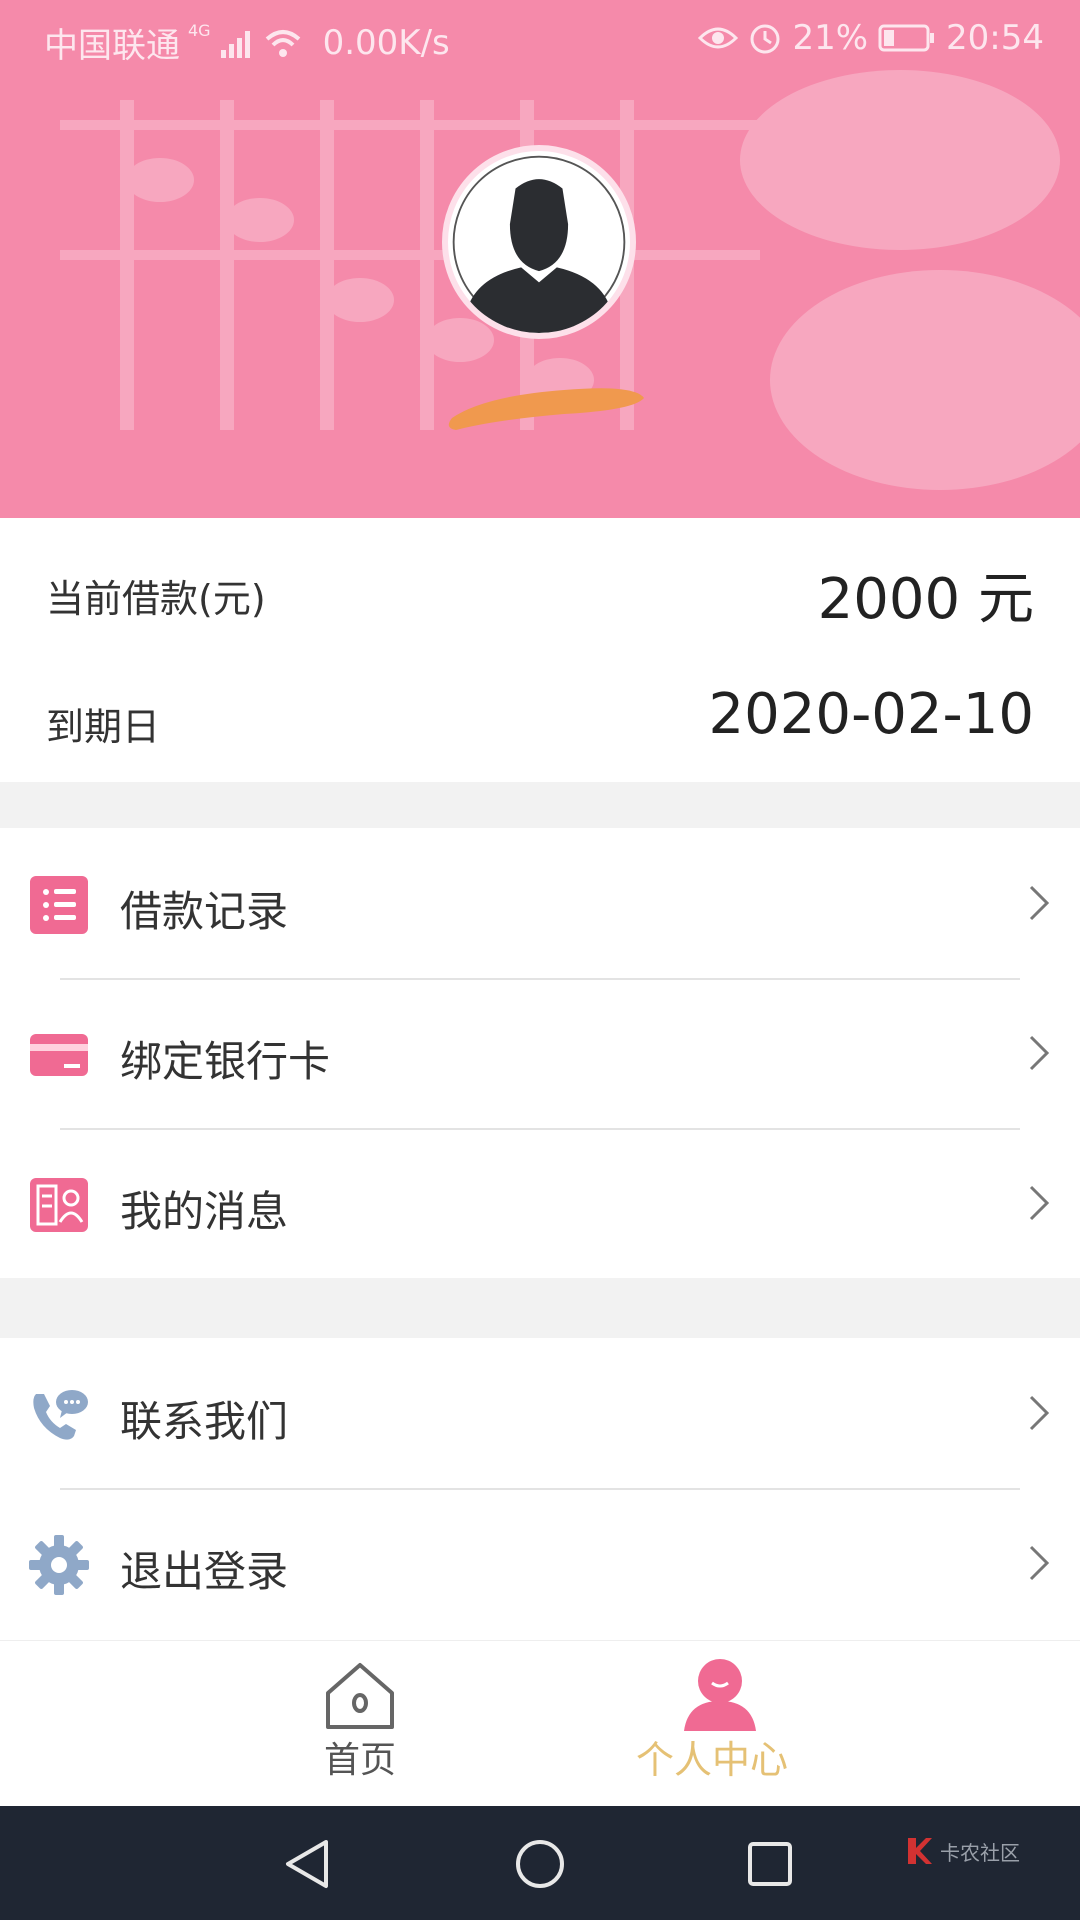 The height and width of the screenshot is (1920, 1080). I want to click on home-circle-icon, so click(540, 1864).